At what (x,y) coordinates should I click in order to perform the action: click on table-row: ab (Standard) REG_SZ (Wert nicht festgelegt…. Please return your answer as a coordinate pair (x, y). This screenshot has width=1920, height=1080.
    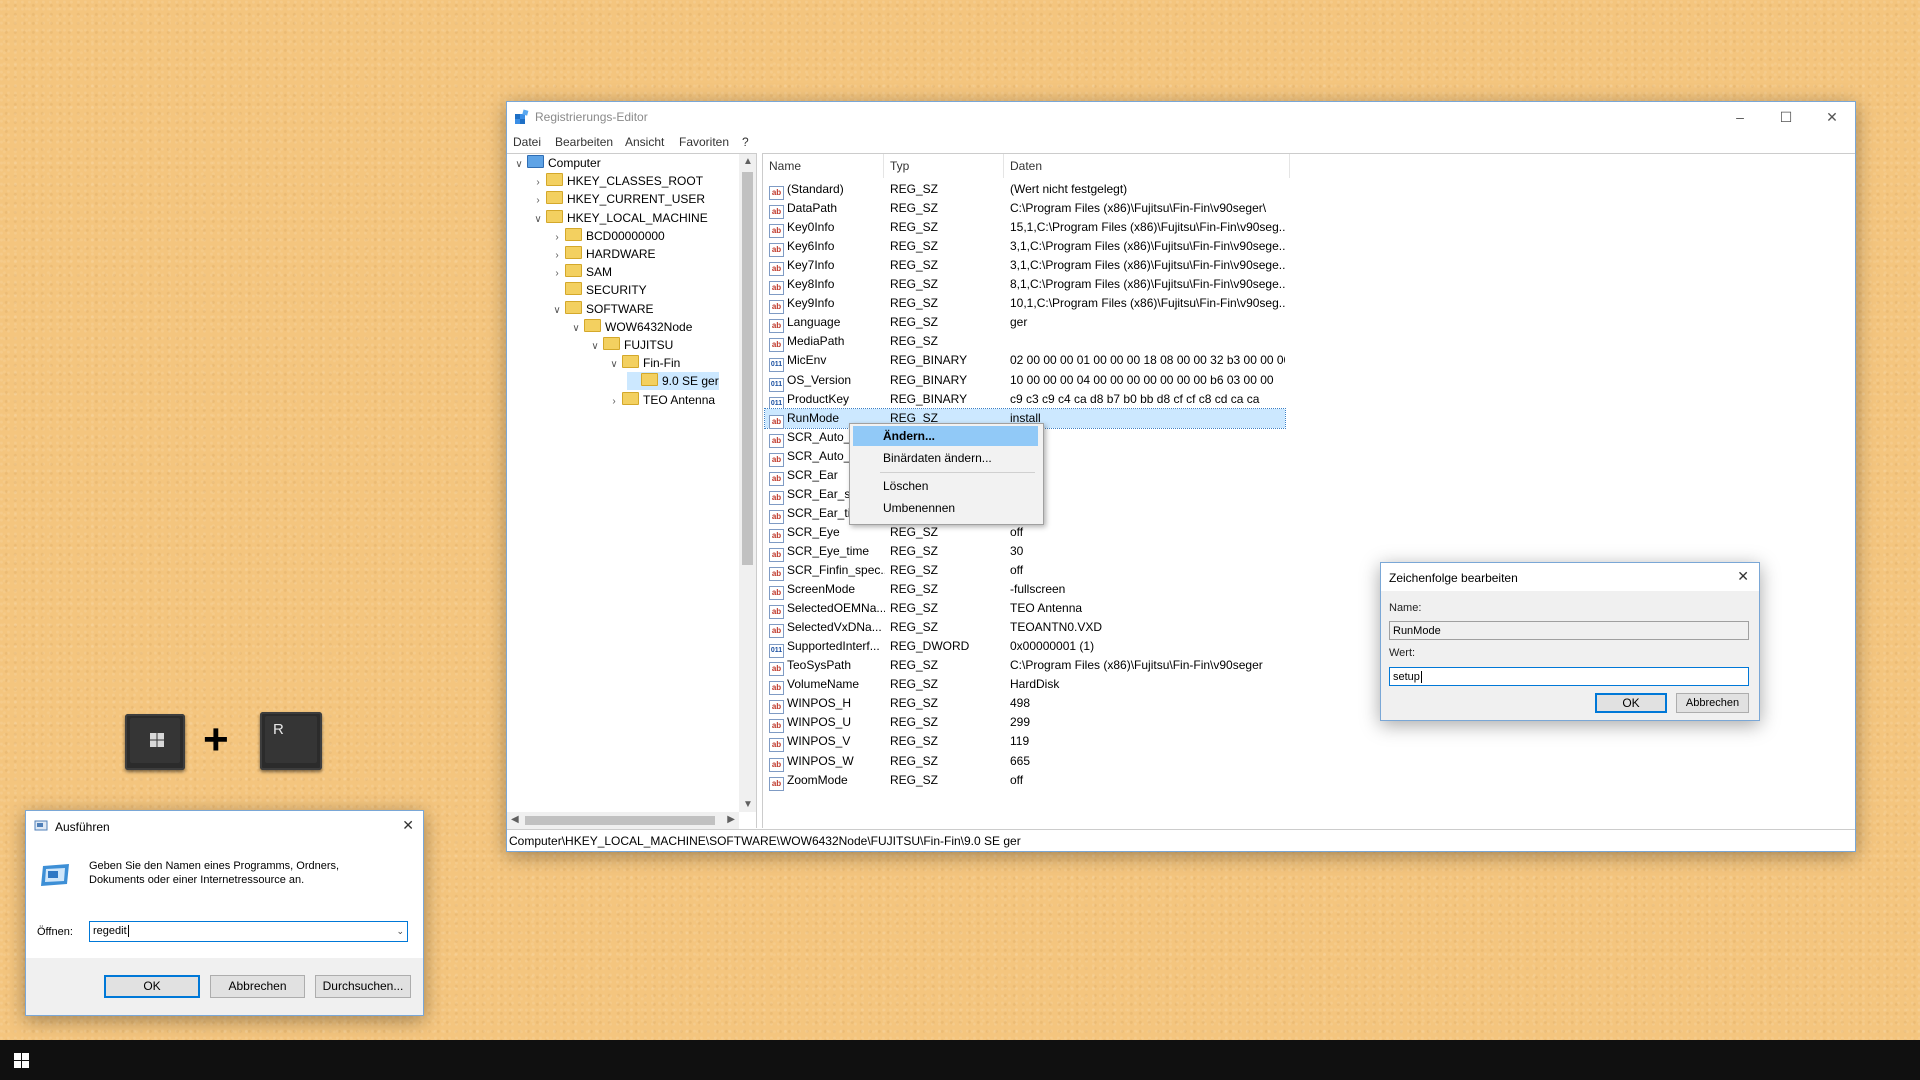
    Looking at the image, I should click on (1025, 190).